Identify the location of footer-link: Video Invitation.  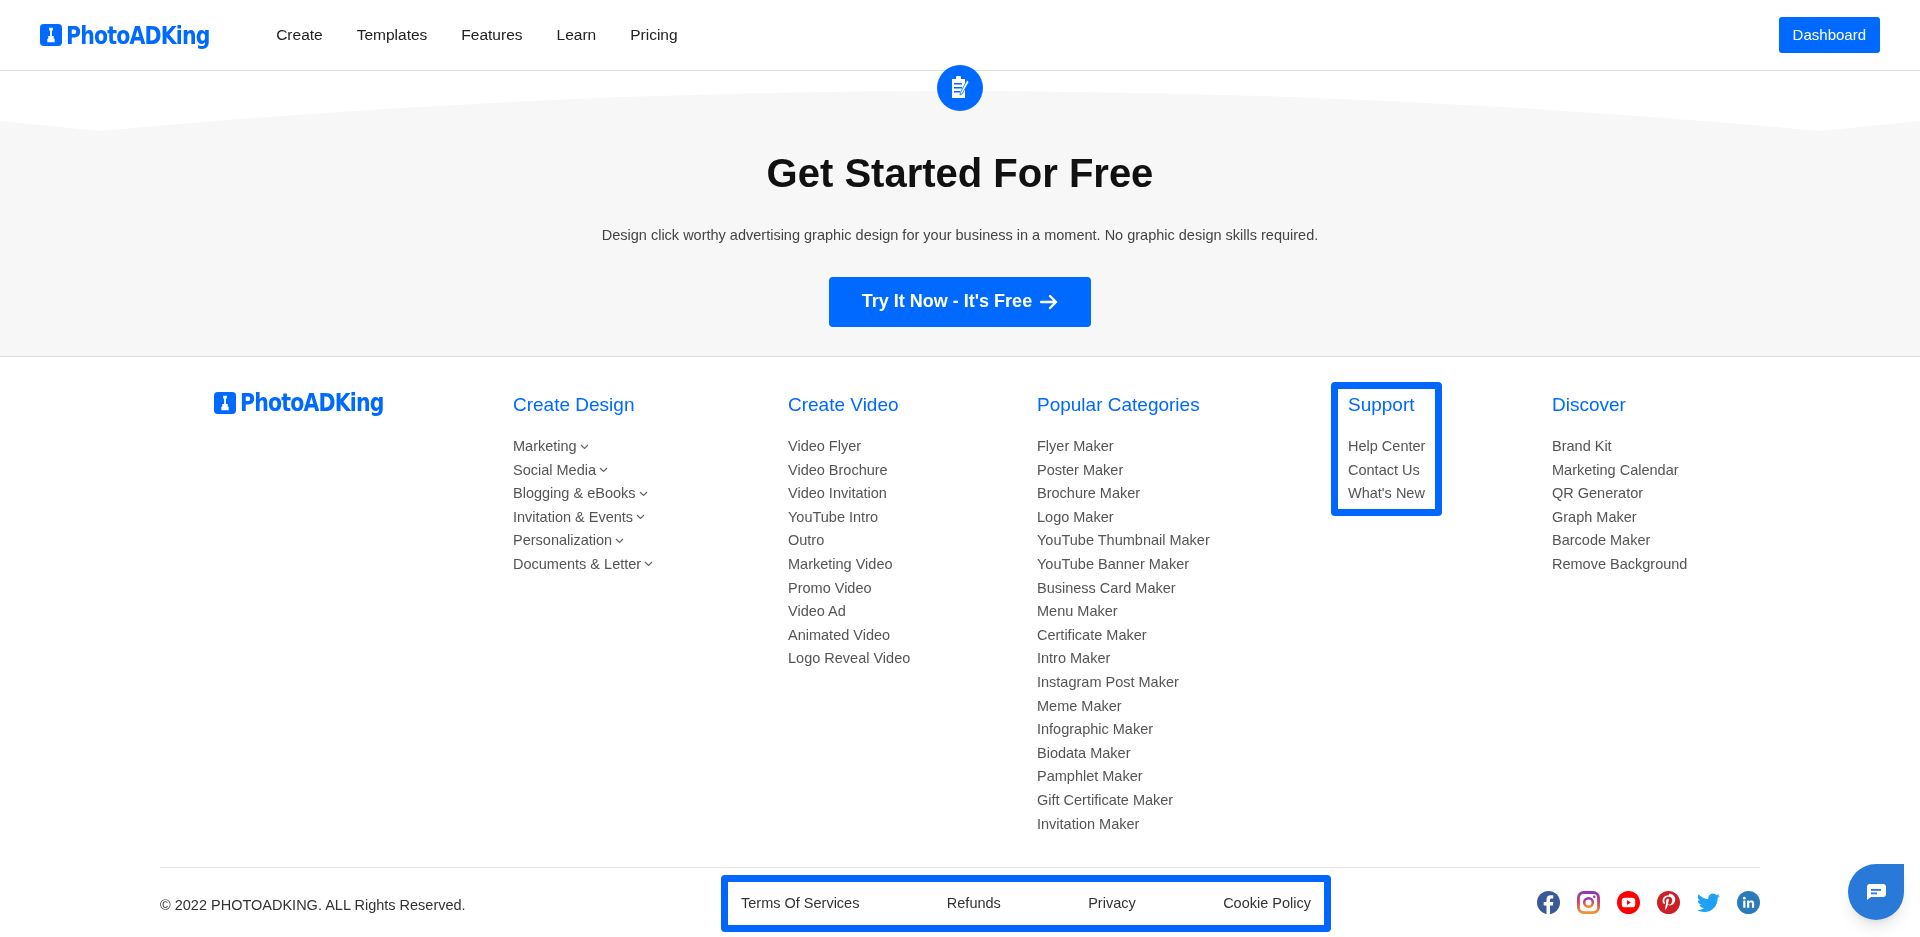
(837, 494).